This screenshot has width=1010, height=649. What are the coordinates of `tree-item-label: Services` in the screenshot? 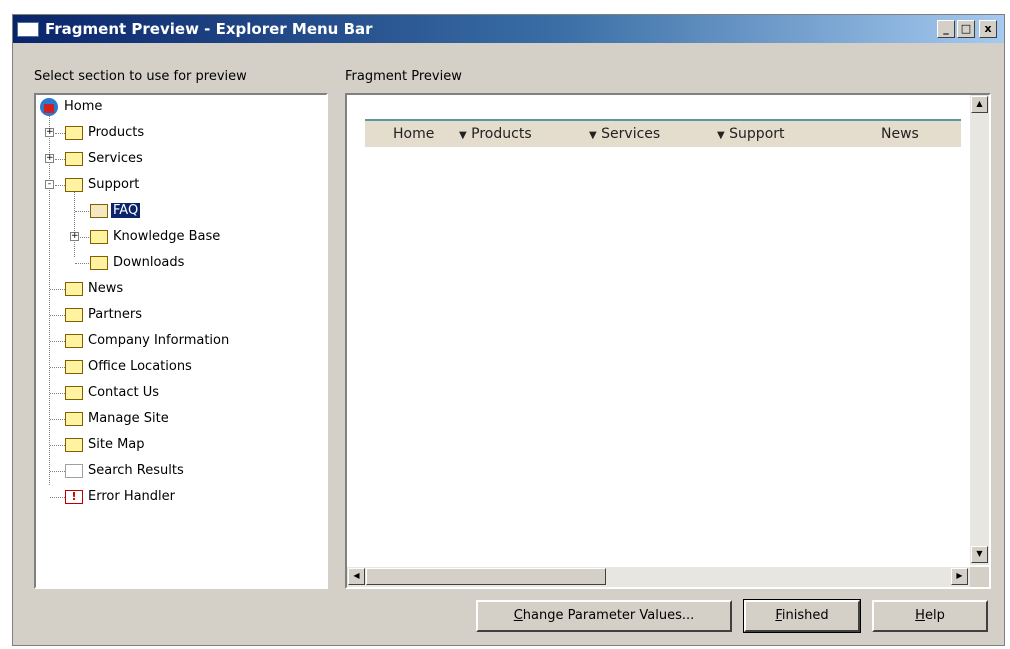 It's located at (115, 158).